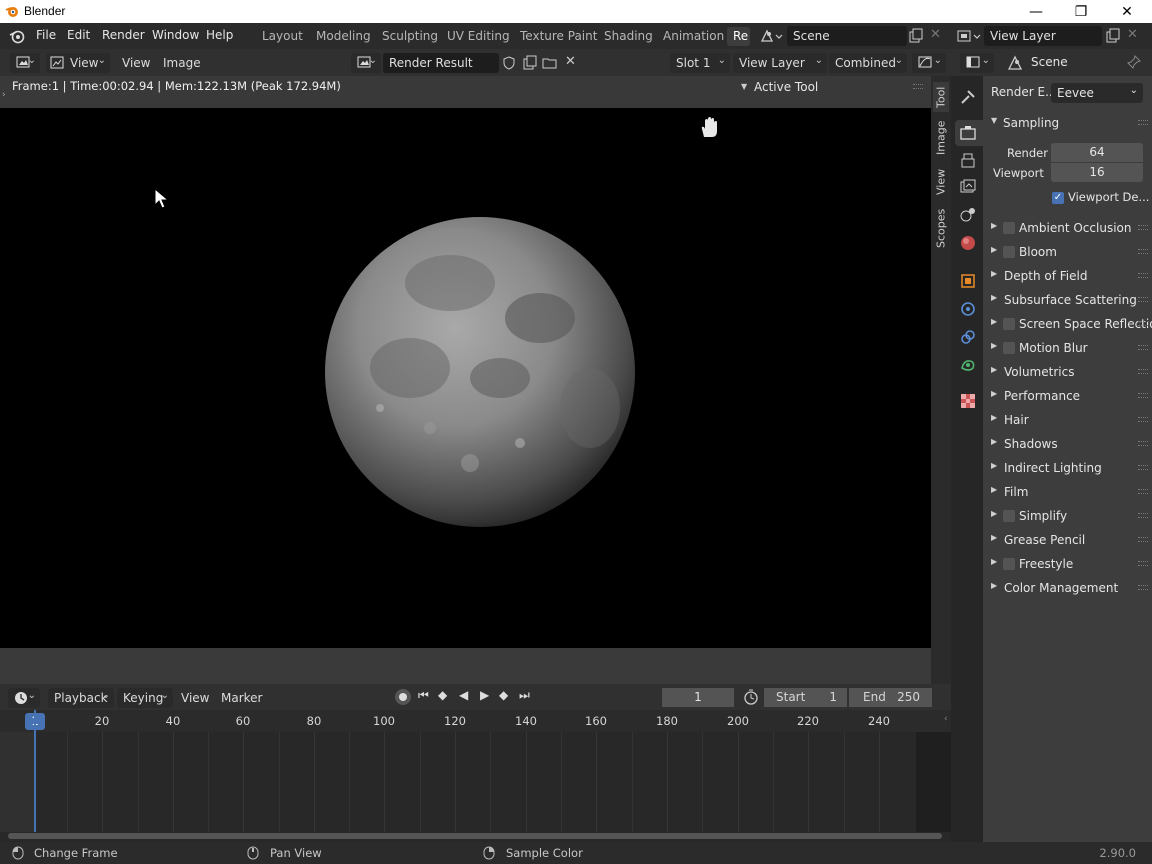 The width and height of the screenshot is (1152, 864). Describe the element at coordinates (968, 281) in the screenshot. I see `object-tab-icon` at that location.